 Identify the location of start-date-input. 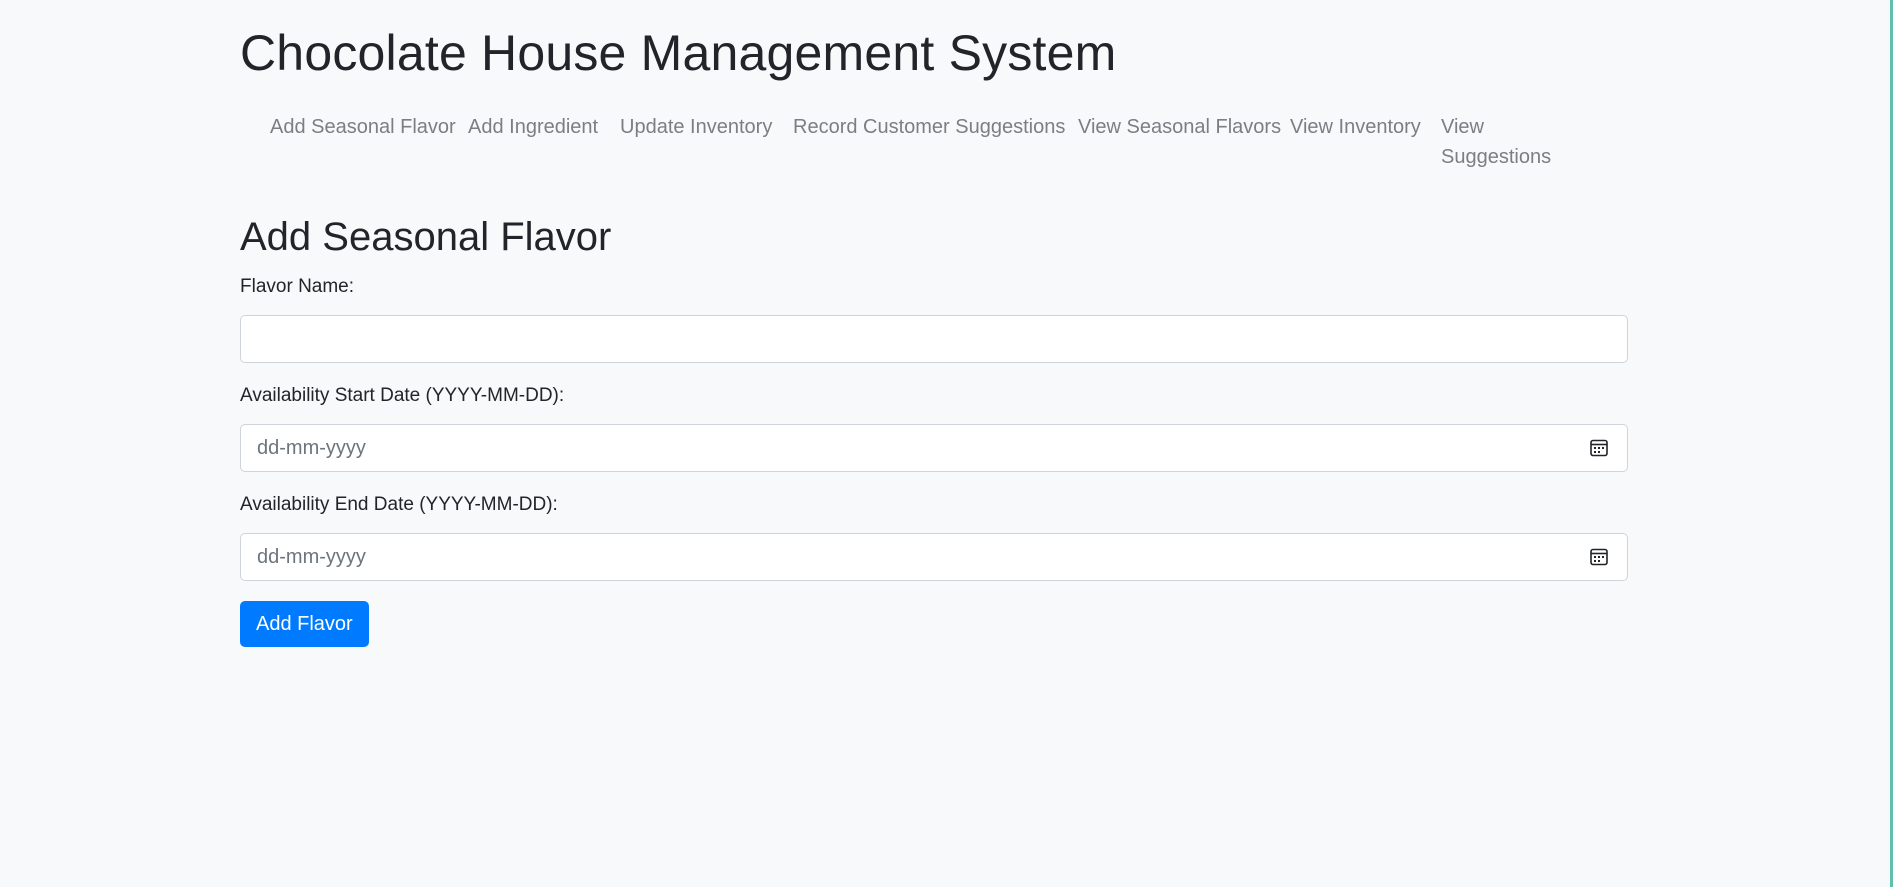
(934, 448).